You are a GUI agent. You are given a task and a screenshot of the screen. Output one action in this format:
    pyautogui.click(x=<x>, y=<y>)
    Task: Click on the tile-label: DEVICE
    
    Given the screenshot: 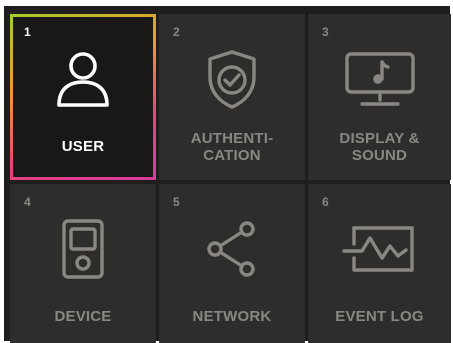 What is the action you would take?
    pyautogui.click(x=83, y=316)
    